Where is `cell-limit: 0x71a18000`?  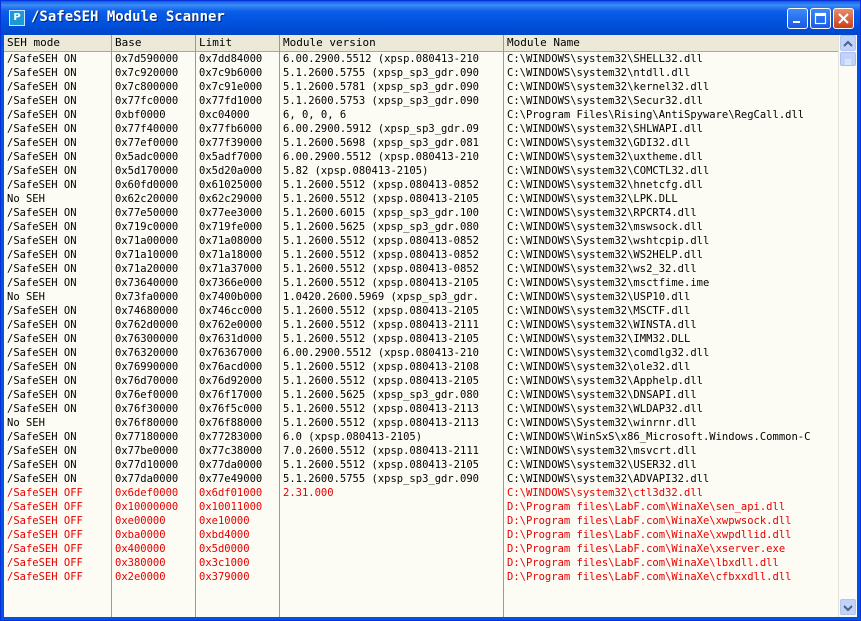 cell-limit: 0x71a18000 is located at coordinates (231, 255).